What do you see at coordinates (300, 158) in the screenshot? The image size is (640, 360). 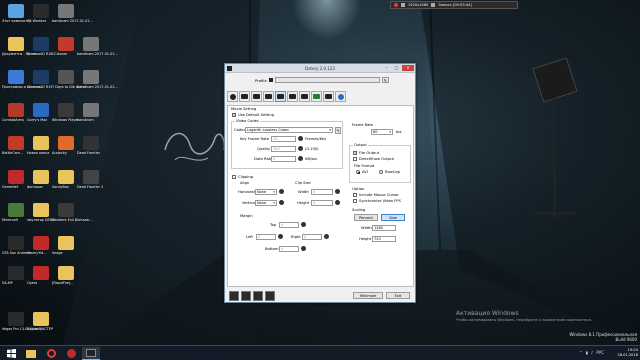 I see `datarate-spinner-icon` at bounding box center [300, 158].